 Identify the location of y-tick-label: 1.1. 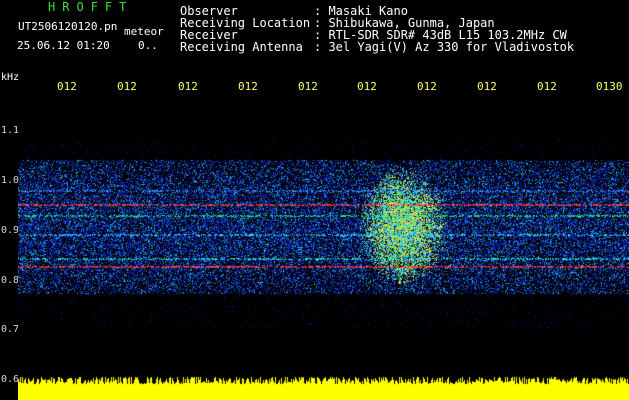
(10, 130).